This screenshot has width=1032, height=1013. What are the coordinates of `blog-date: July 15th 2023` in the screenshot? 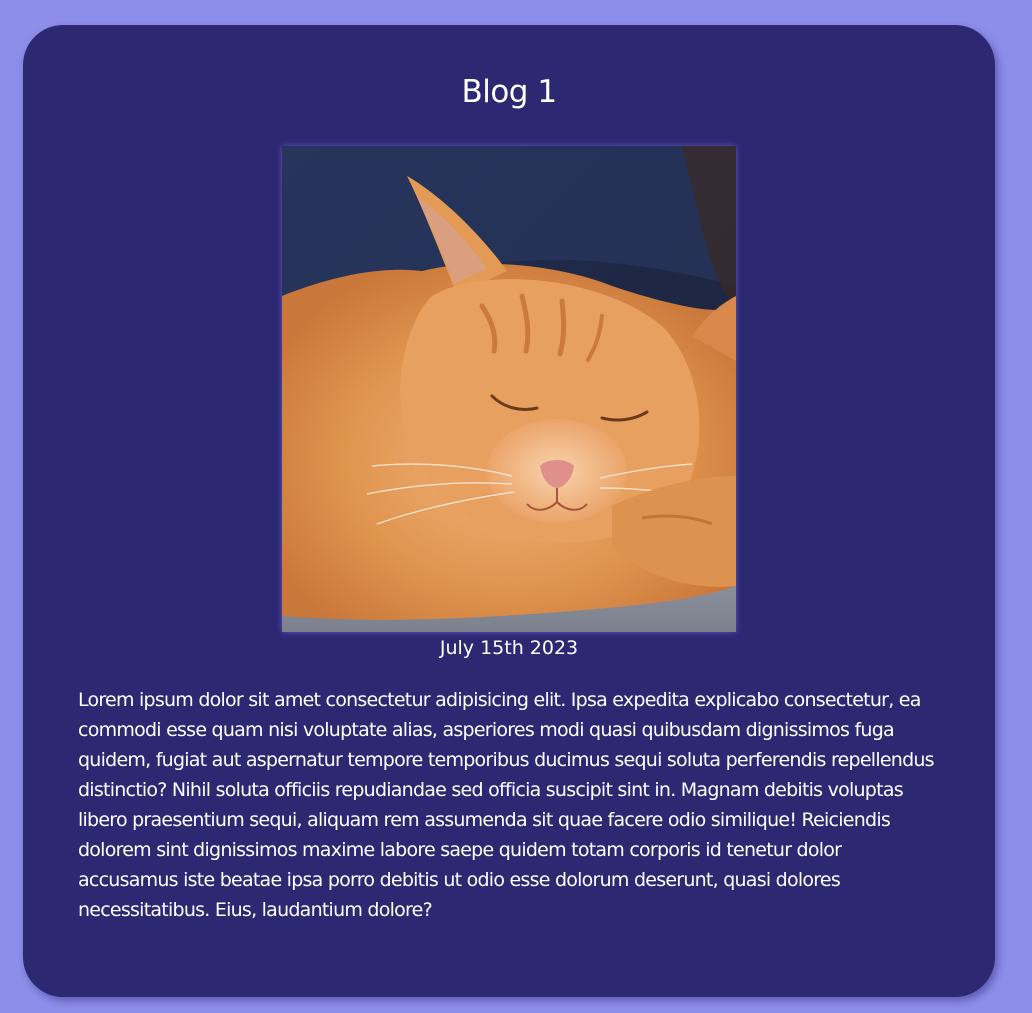 It's located at (509, 648).